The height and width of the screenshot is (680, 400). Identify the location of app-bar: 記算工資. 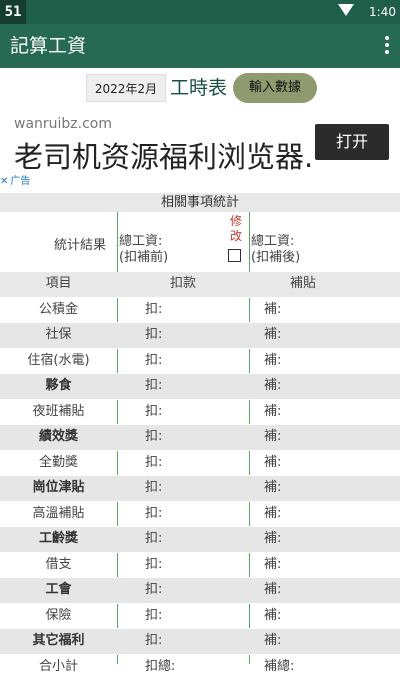
(200, 46).